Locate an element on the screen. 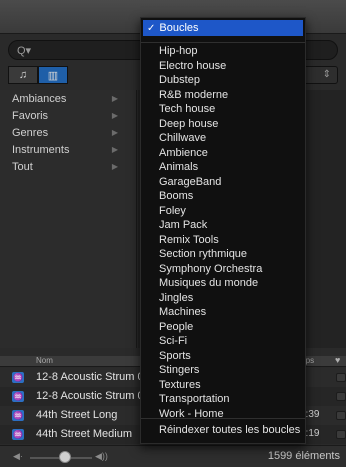 This screenshot has width=346, height=467. item-count: 1599 éléments is located at coordinates (303, 456).